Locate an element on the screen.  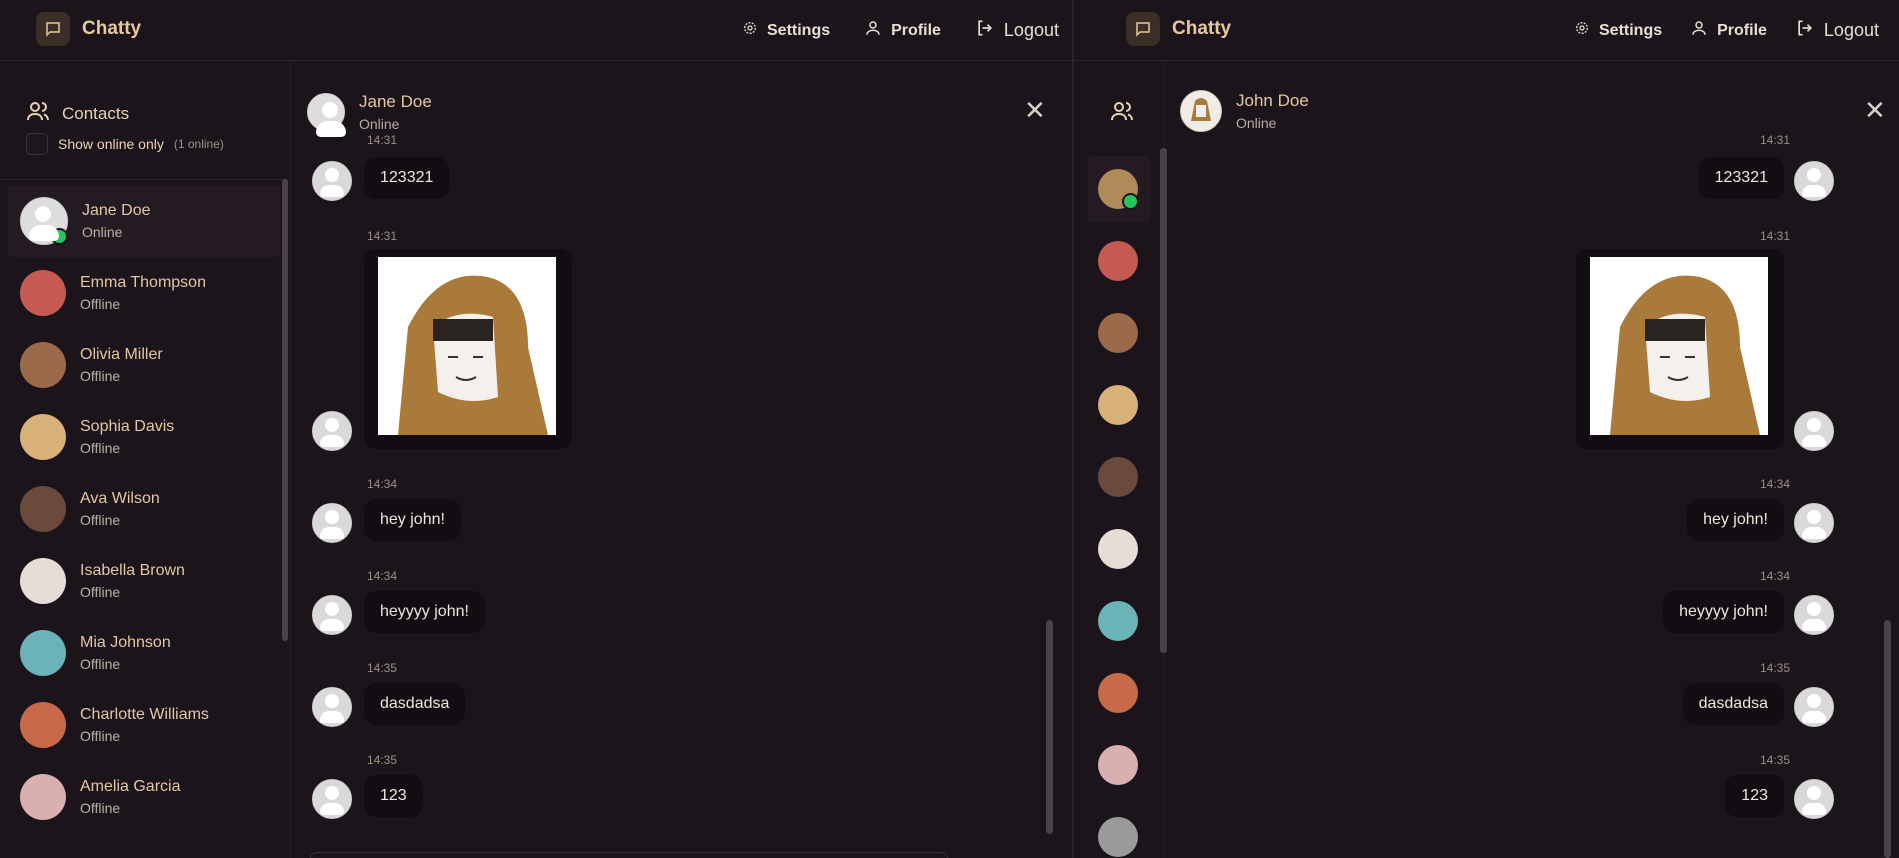
contact-item: Emma Thompson Offline is located at coordinates (144, 293).